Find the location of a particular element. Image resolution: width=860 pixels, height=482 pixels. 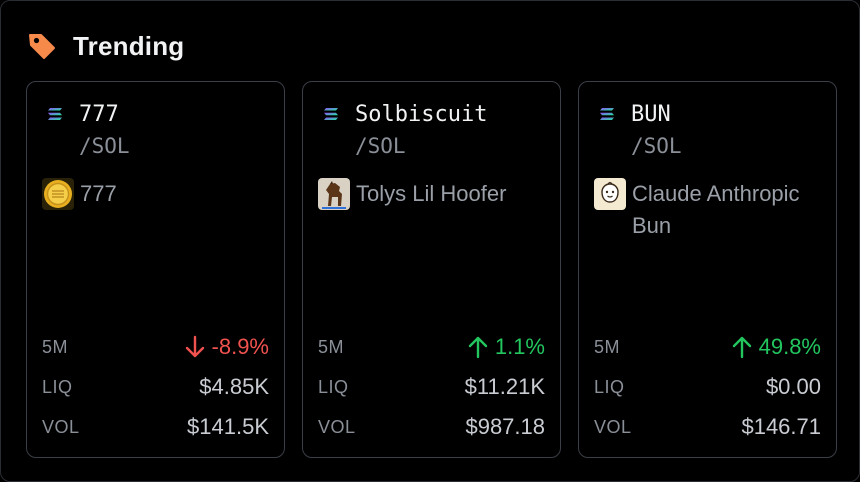

liquidity-row: LIQ $11.21K is located at coordinates (431, 387).